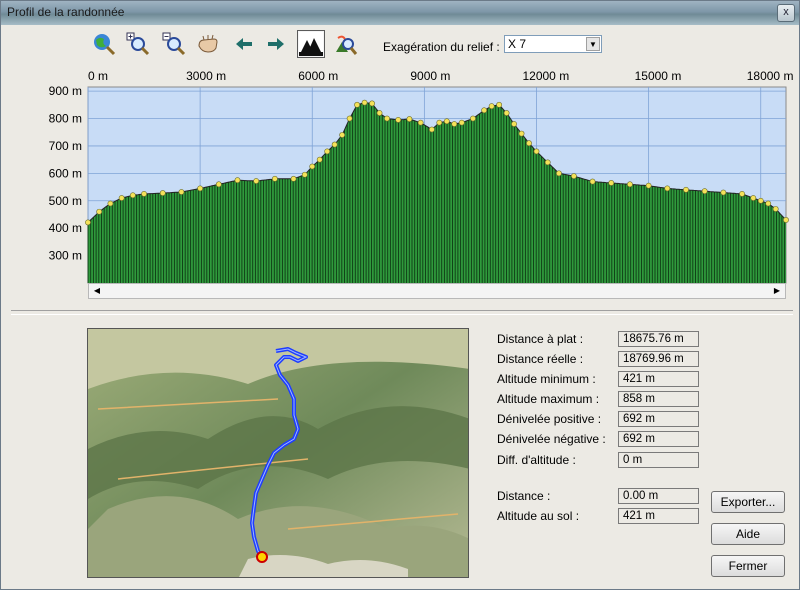  I want to click on stat-value: 0.00 m, so click(658, 496).